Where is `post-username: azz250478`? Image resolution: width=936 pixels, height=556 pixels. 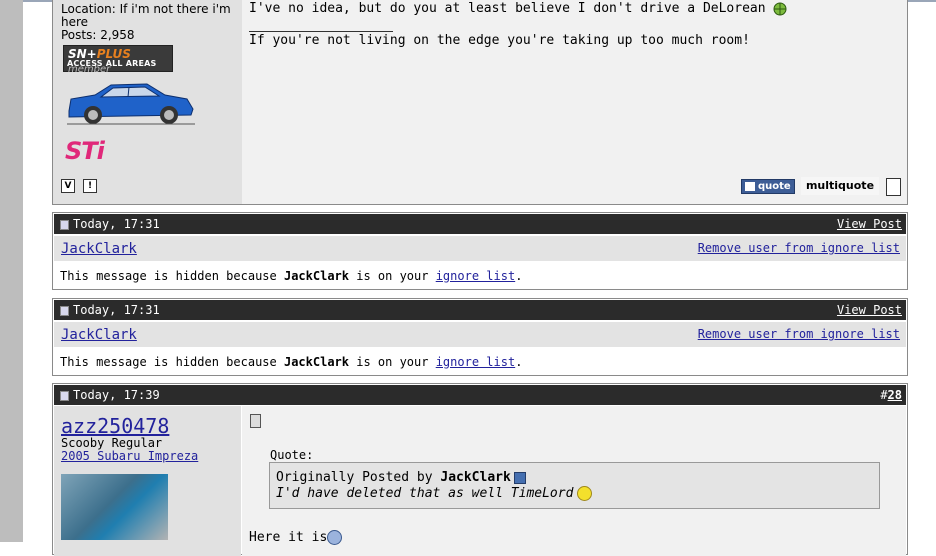
post-username: azz250478 is located at coordinates (115, 426).